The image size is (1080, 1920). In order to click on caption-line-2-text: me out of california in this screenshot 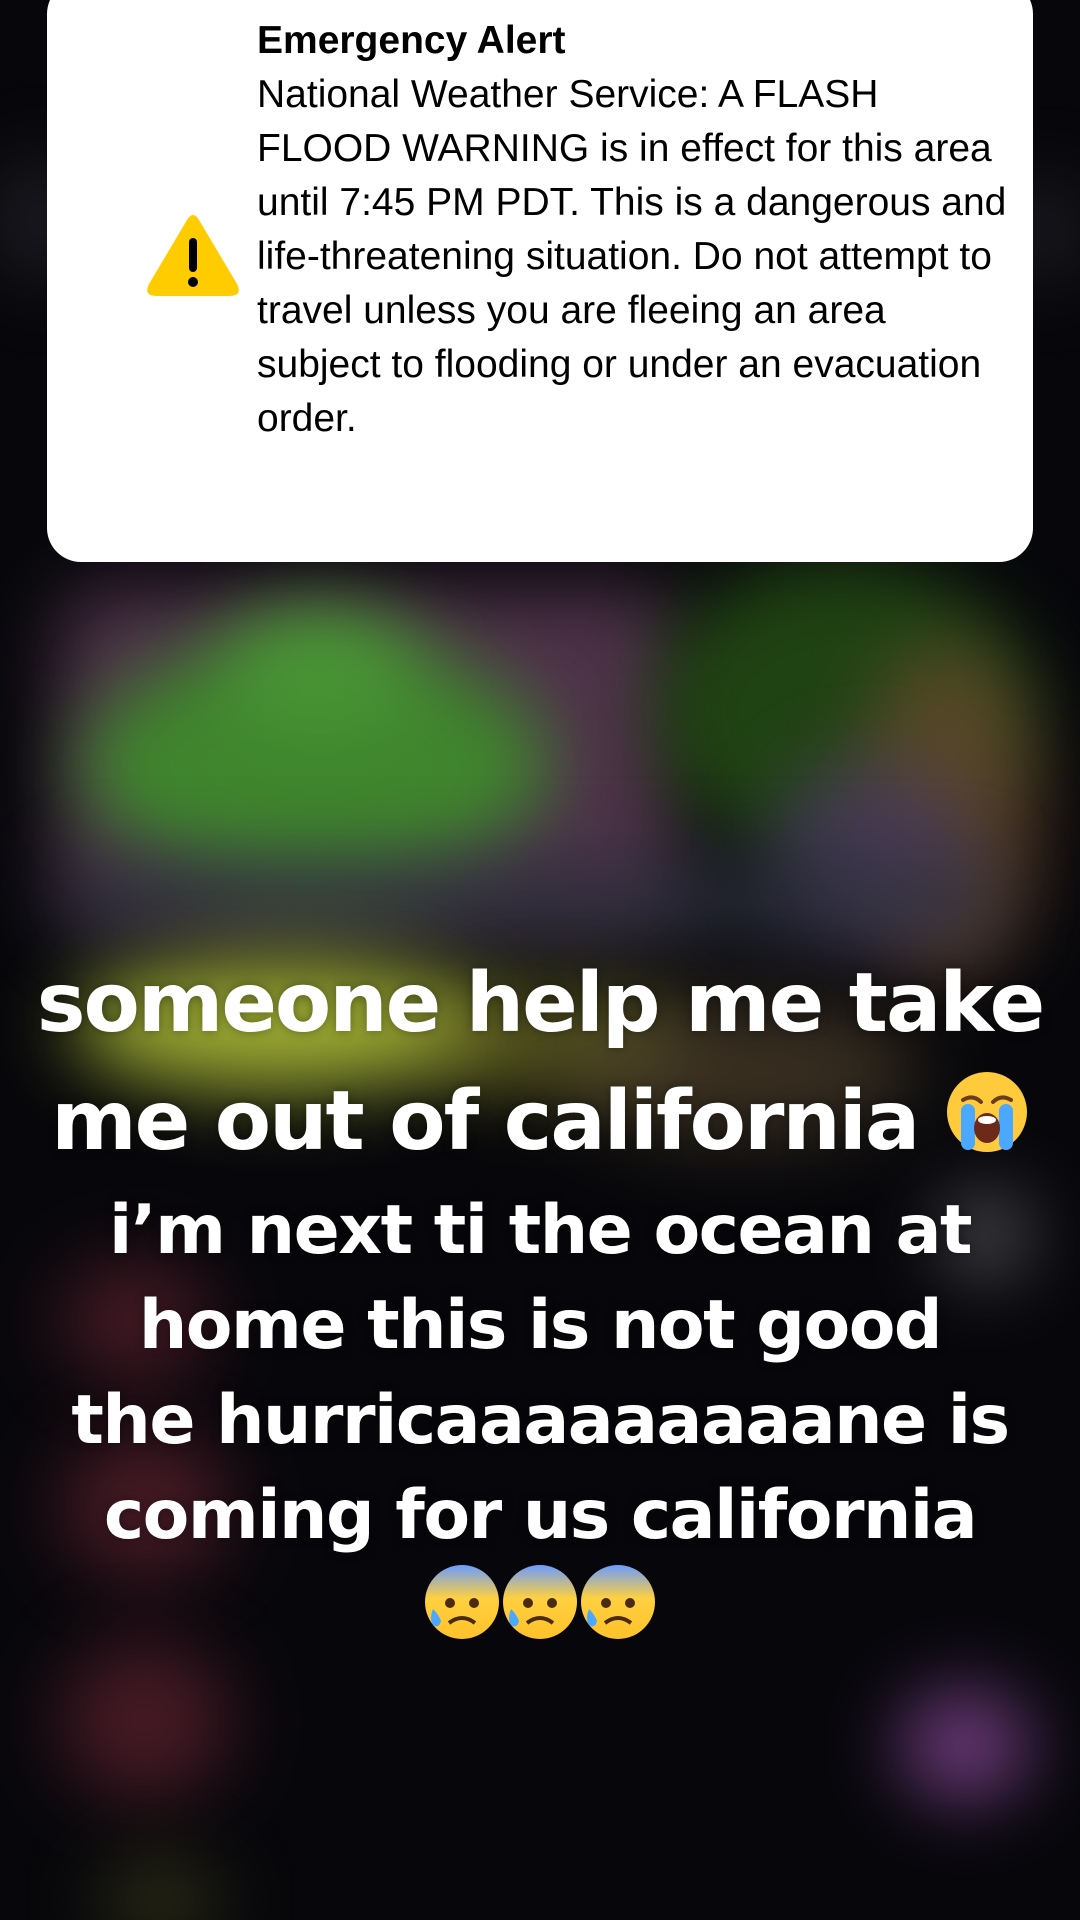, I will do `click(485, 1121)`.